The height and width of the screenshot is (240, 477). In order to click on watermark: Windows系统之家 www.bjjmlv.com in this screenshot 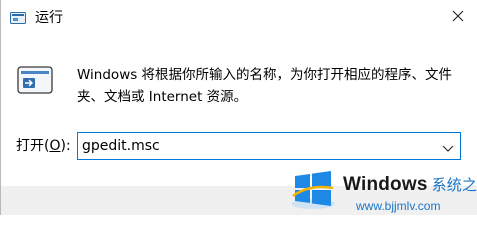, I will do `click(383, 188)`.